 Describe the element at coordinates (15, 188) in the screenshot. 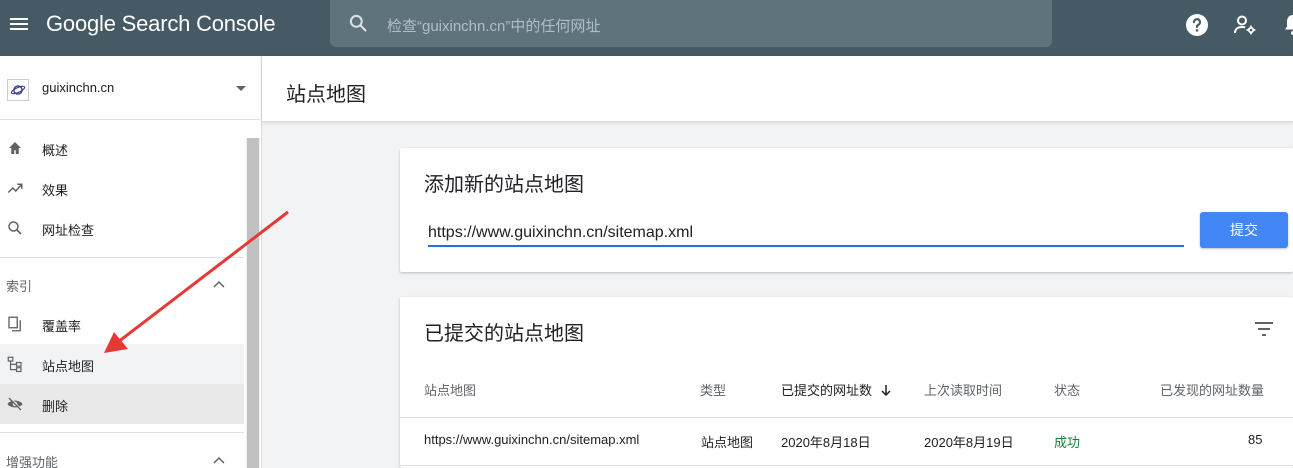

I see `trending-up-icon` at that location.